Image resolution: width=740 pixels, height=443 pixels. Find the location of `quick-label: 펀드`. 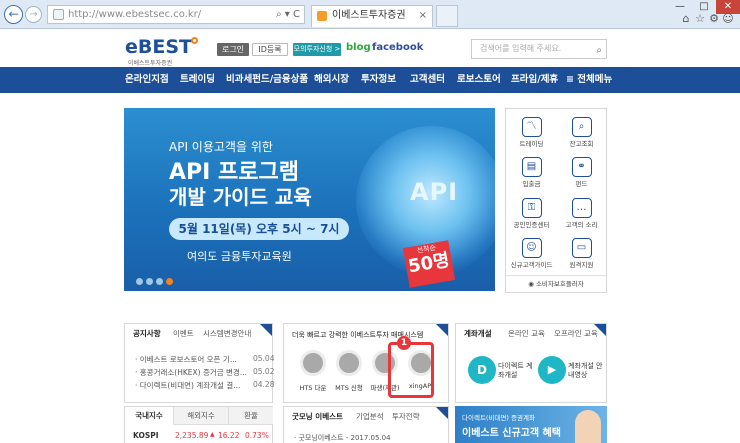

quick-label: 펀드 is located at coordinates (581, 184).